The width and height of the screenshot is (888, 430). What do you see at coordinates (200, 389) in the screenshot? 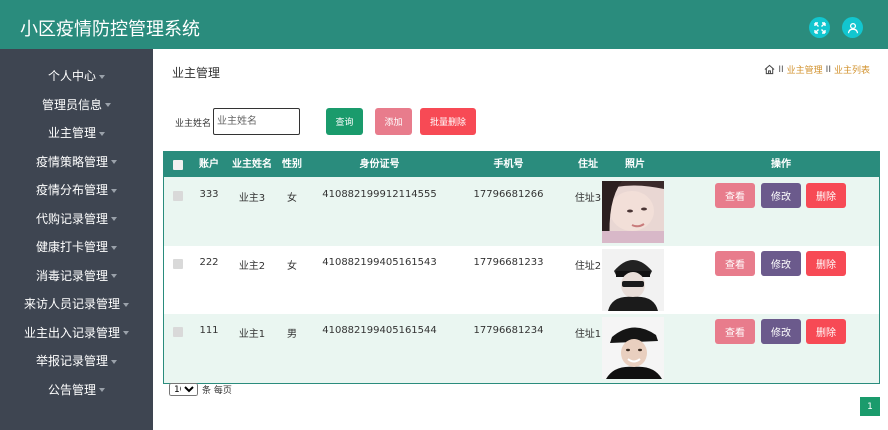
I see `page-size-control: 10 条 每页` at bounding box center [200, 389].